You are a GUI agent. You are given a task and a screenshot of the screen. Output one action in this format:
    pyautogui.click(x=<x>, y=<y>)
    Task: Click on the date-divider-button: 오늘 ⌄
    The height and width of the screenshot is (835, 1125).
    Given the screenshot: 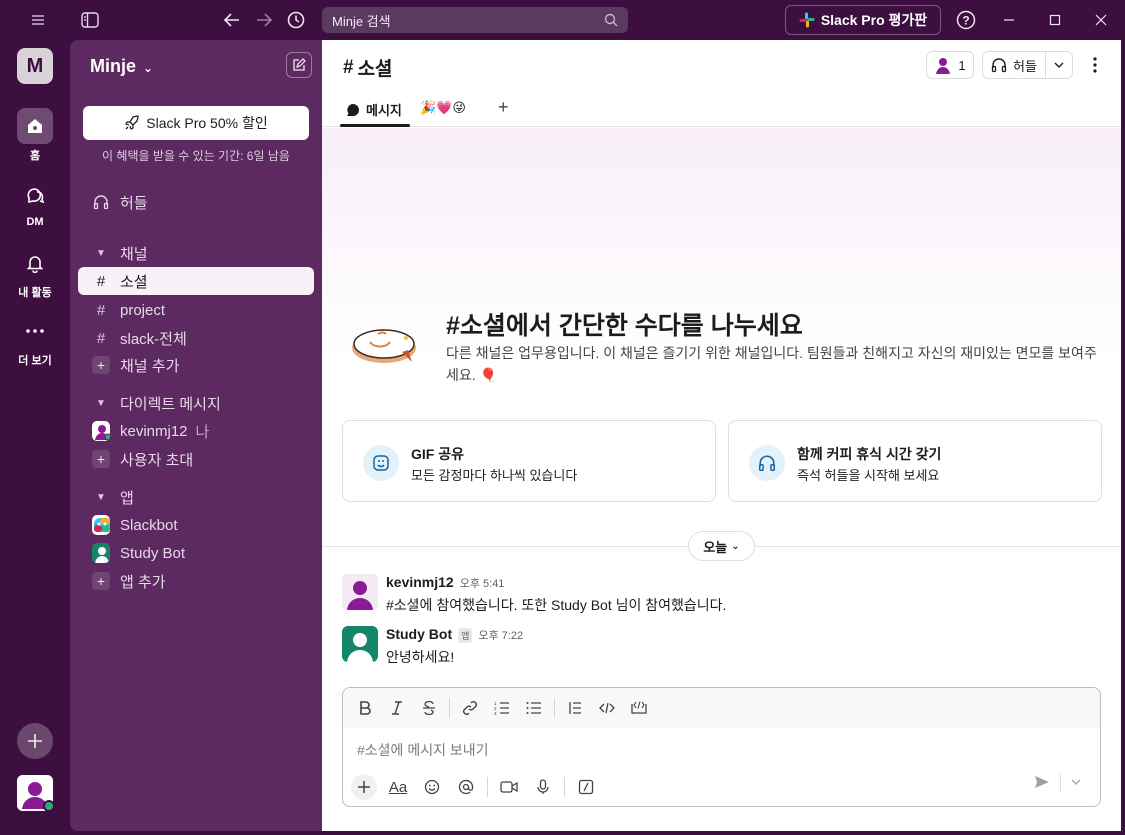 What is the action you would take?
    pyautogui.click(x=721, y=546)
    